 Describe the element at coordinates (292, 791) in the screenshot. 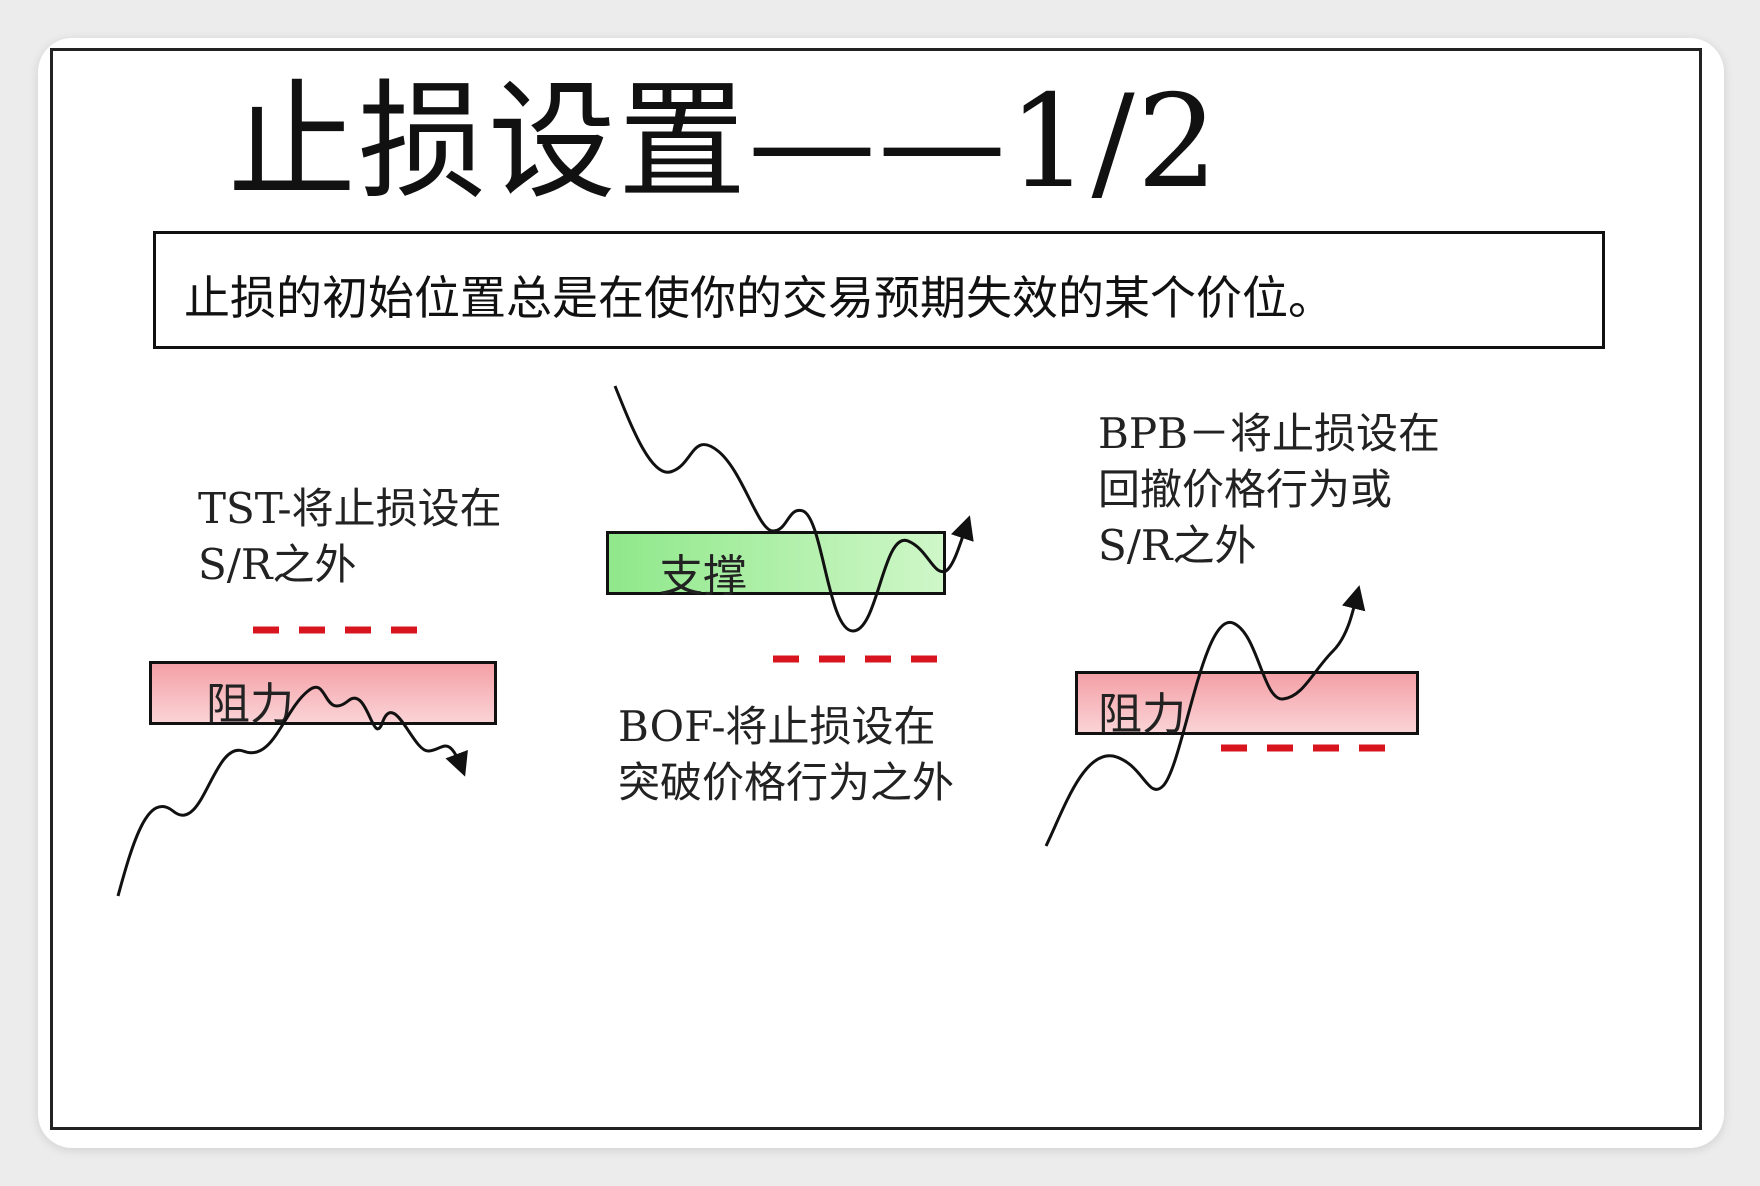

I see `tst-price-path` at that location.